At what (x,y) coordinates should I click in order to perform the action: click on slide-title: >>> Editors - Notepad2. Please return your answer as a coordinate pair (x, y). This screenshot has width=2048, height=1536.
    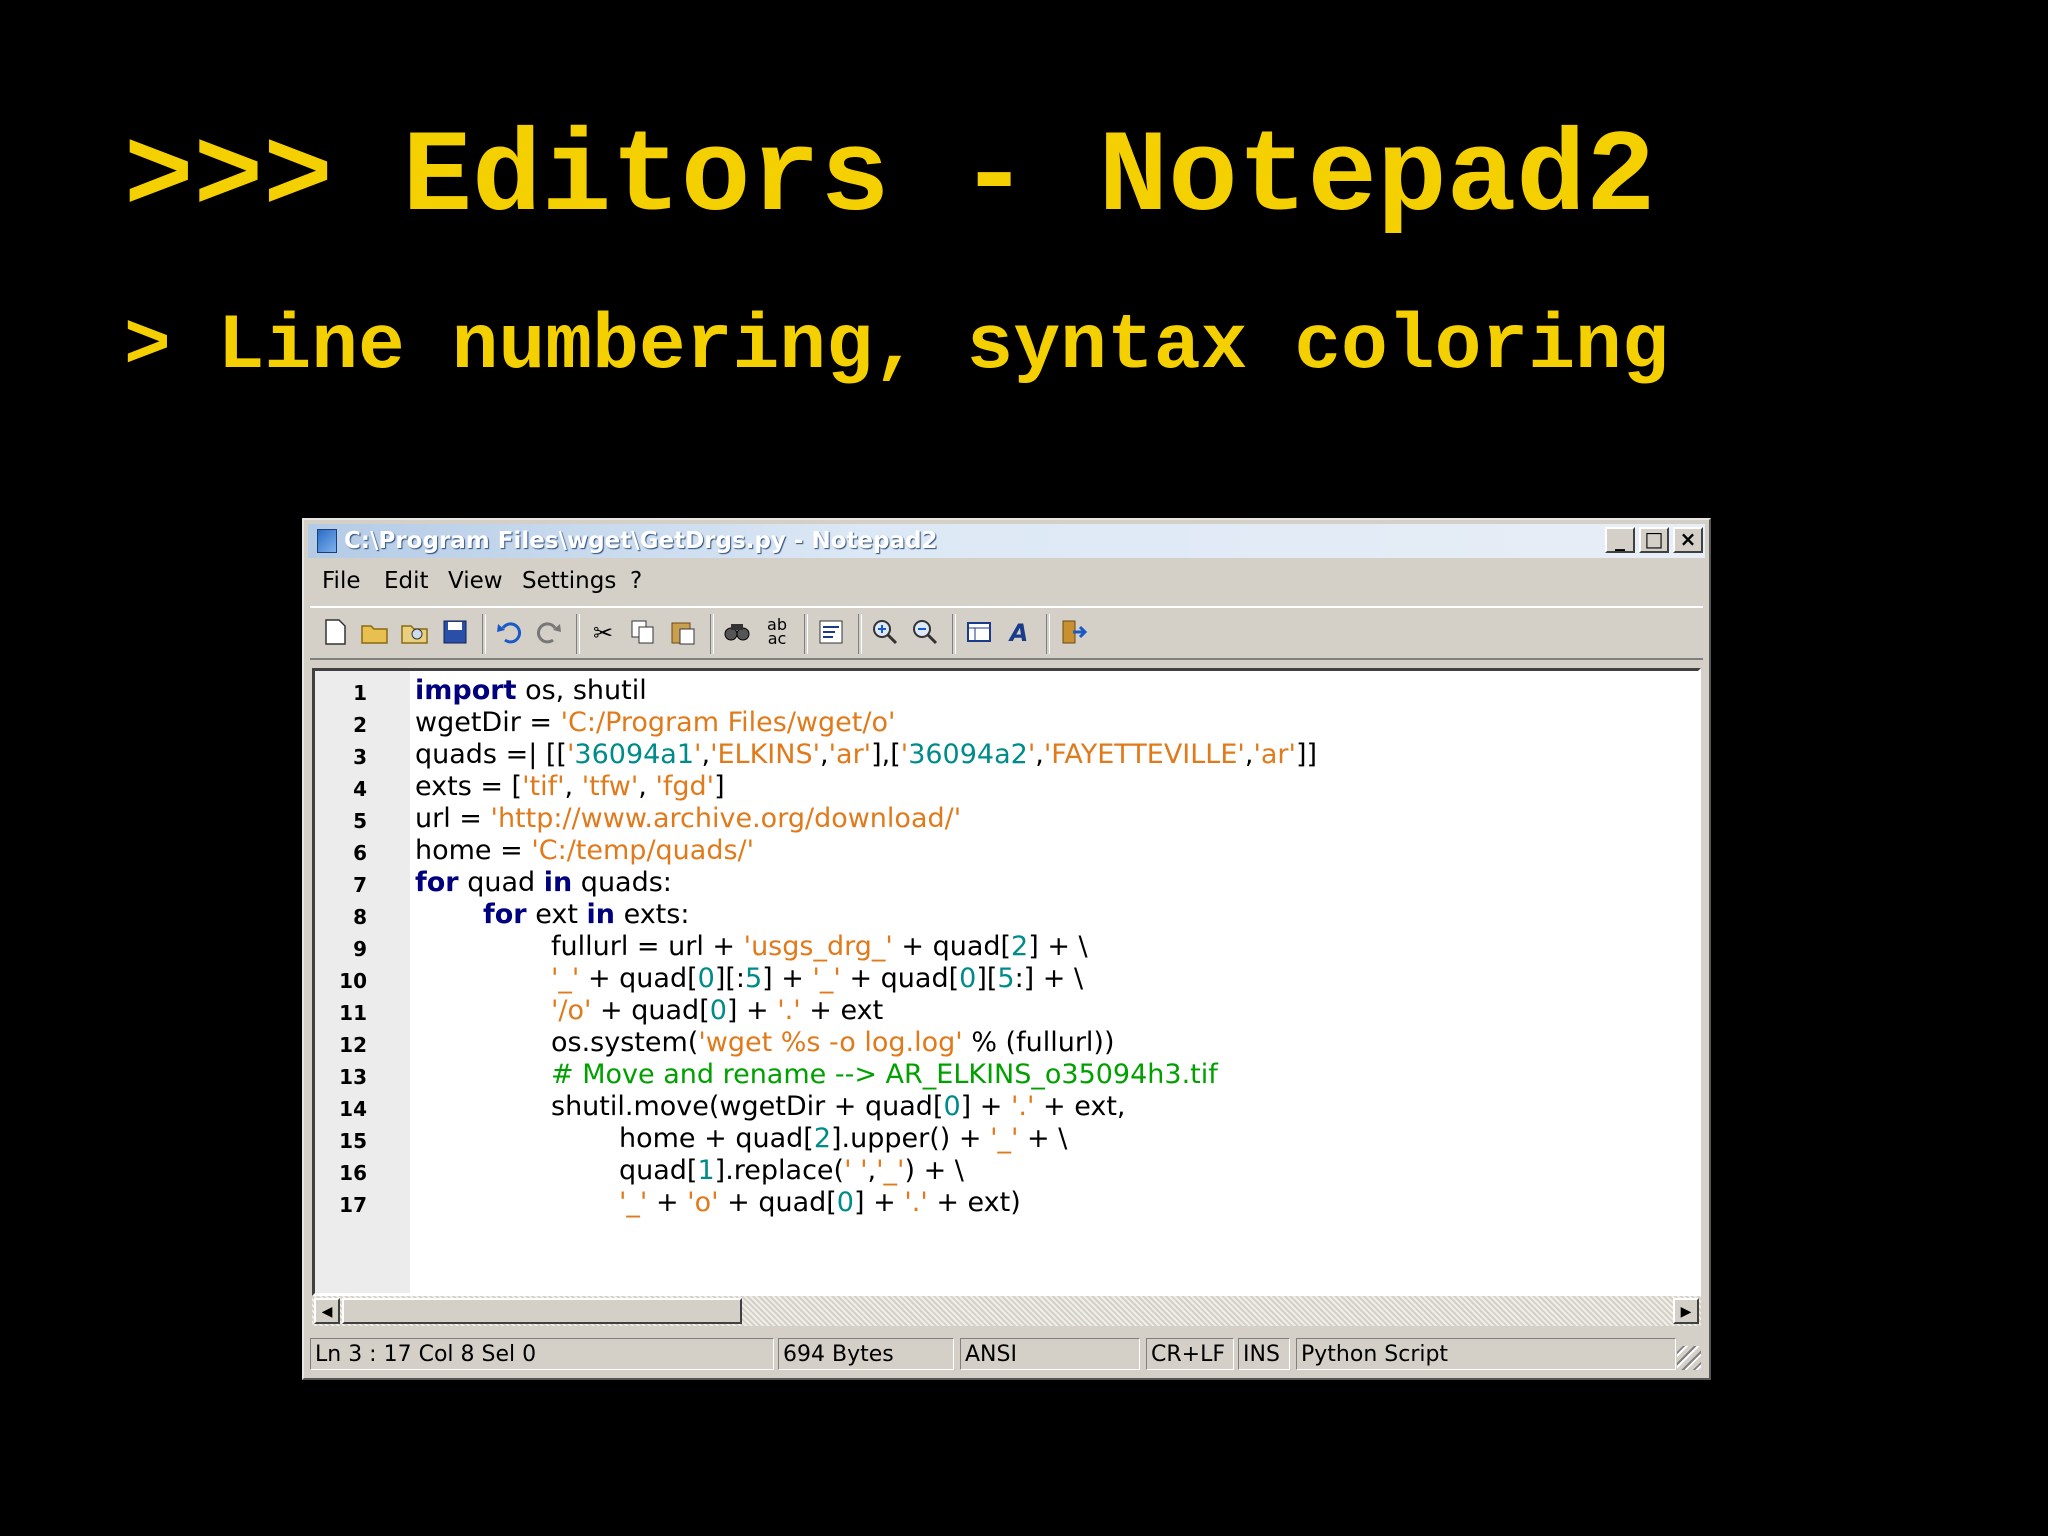
    Looking at the image, I should click on (890, 178).